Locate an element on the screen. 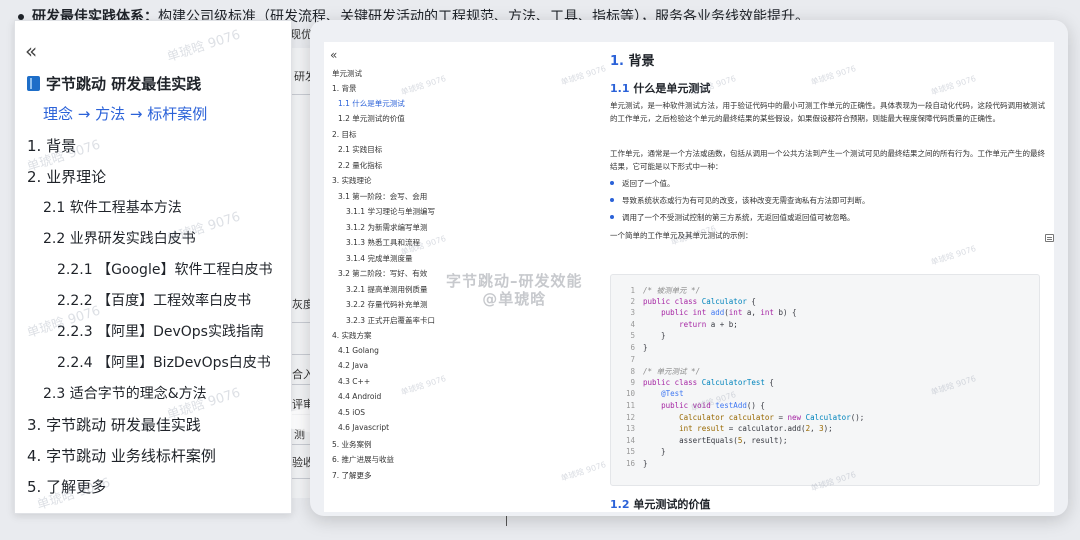 The width and height of the screenshot is (1080, 540). outline-item: 2.2.1 【Google】软件工程白皮书 is located at coordinates (164, 269).